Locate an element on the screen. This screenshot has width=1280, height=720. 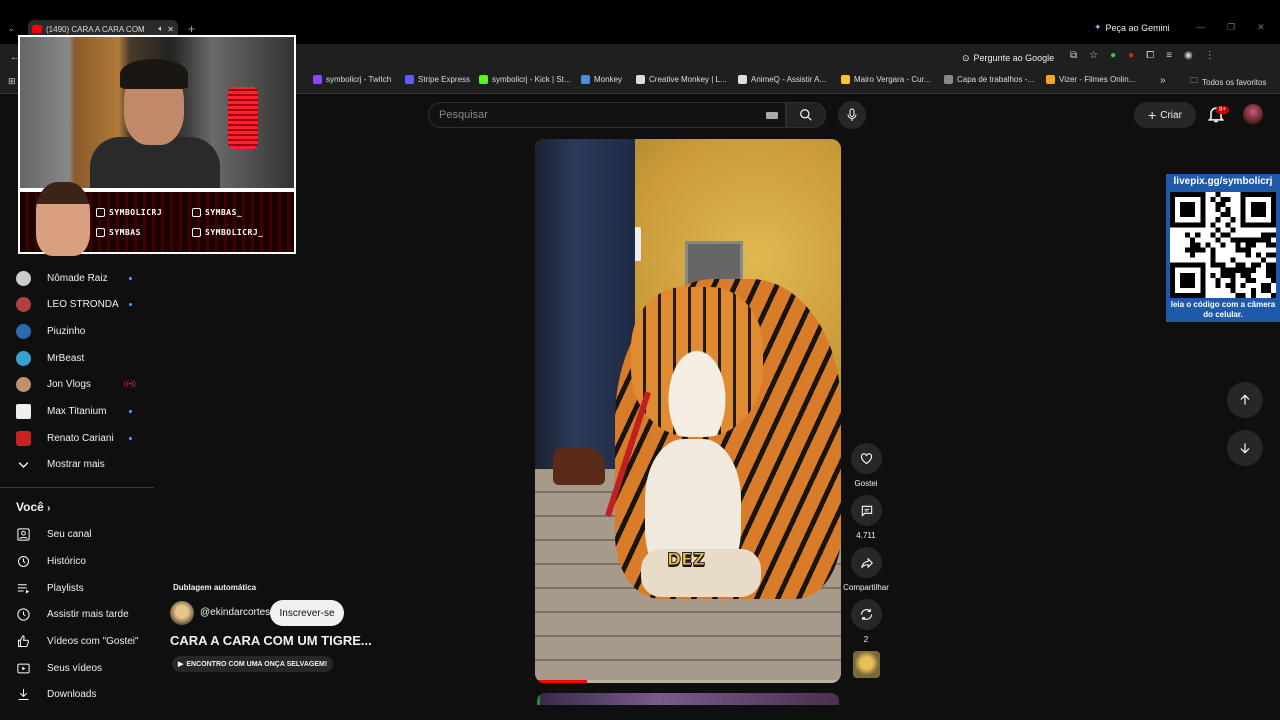
all-favorites-button: 🗀︎ Todos os favoritos is located at coordinates (1228, 82).